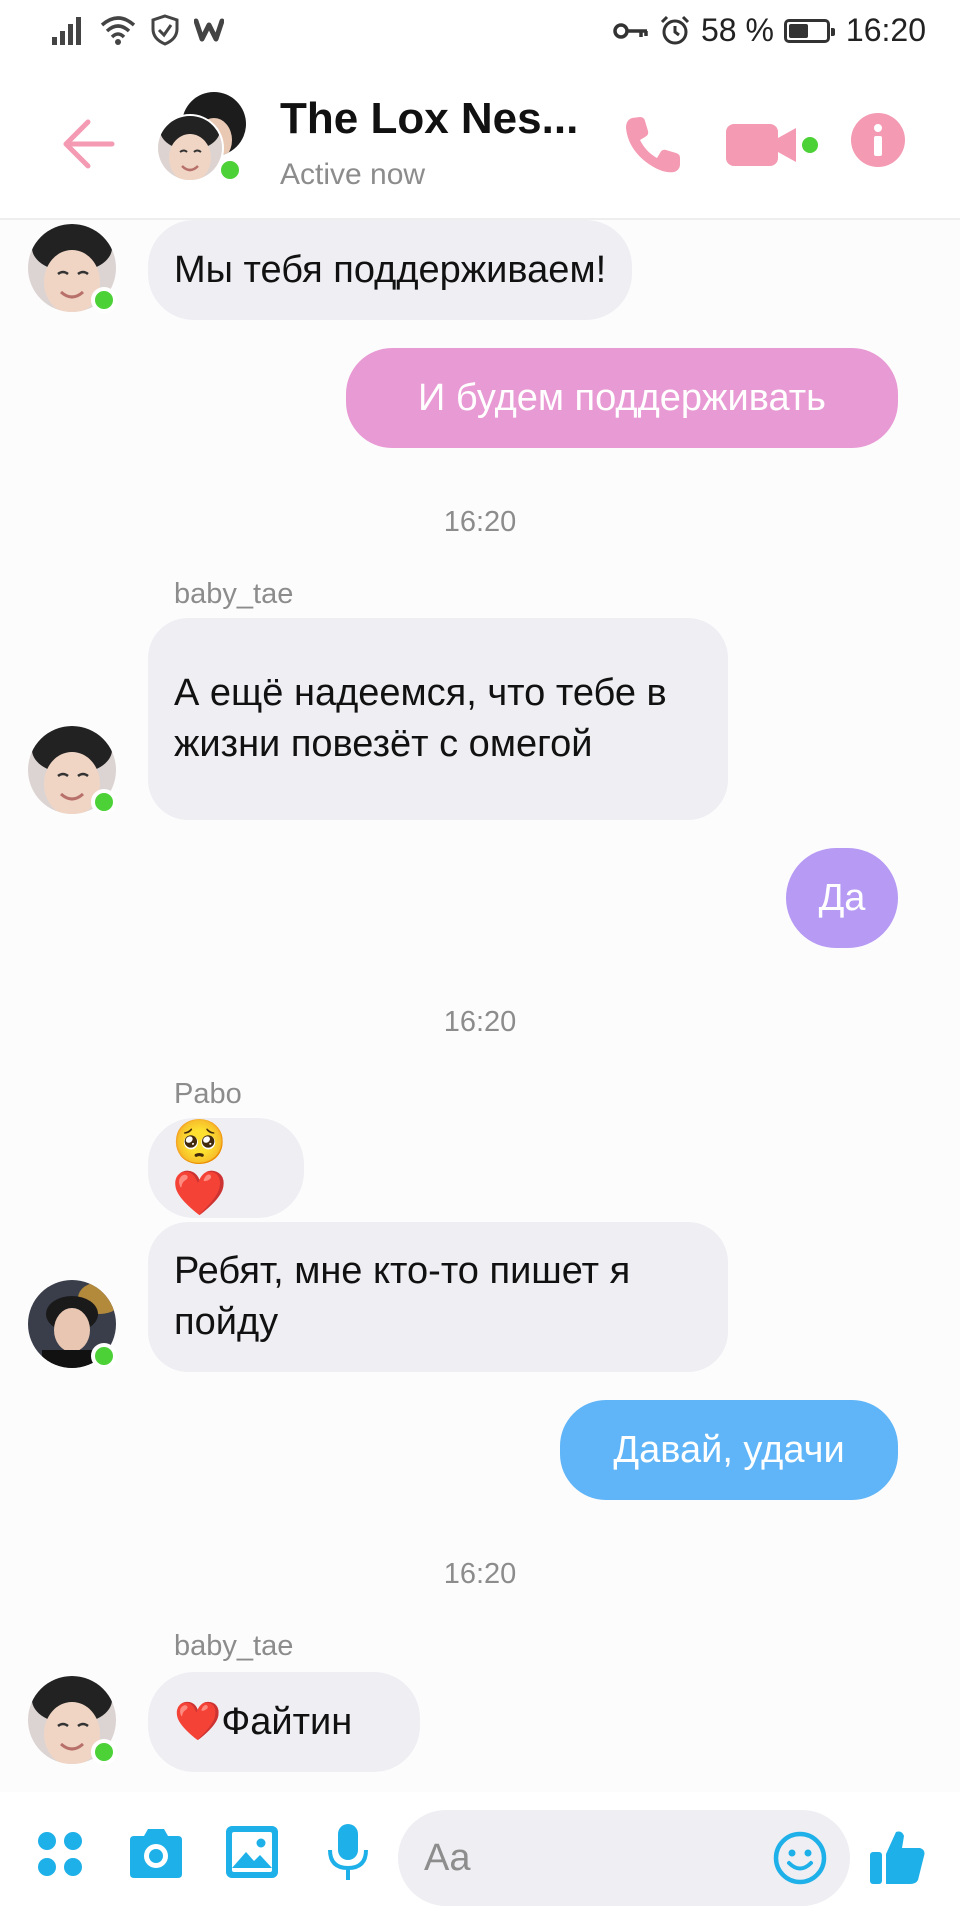  I want to click on signal-icon, so click(66, 31).